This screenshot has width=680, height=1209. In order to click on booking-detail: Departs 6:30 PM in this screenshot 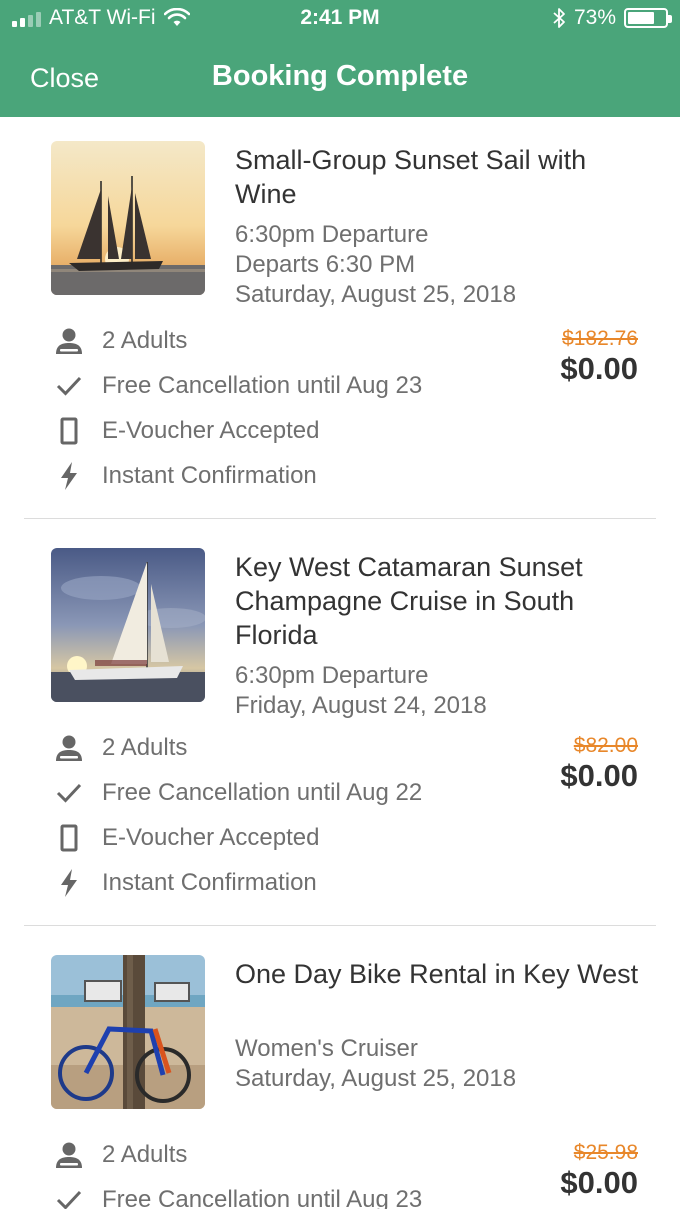, I will do `click(325, 264)`.